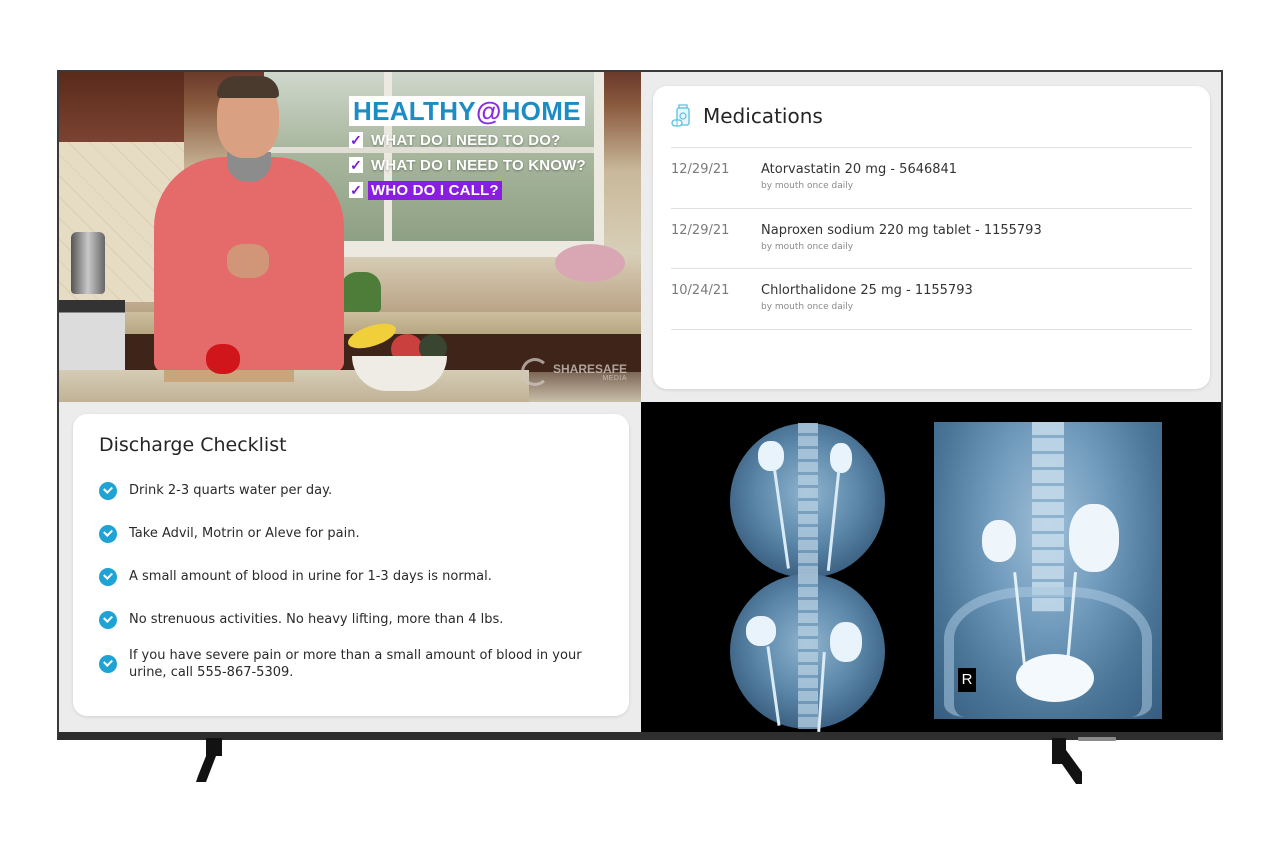 This screenshot has width=1280, height=853. I want to click on promo-line-text: WHAT DO I NEED TO KNOW?, so click(478, 165).